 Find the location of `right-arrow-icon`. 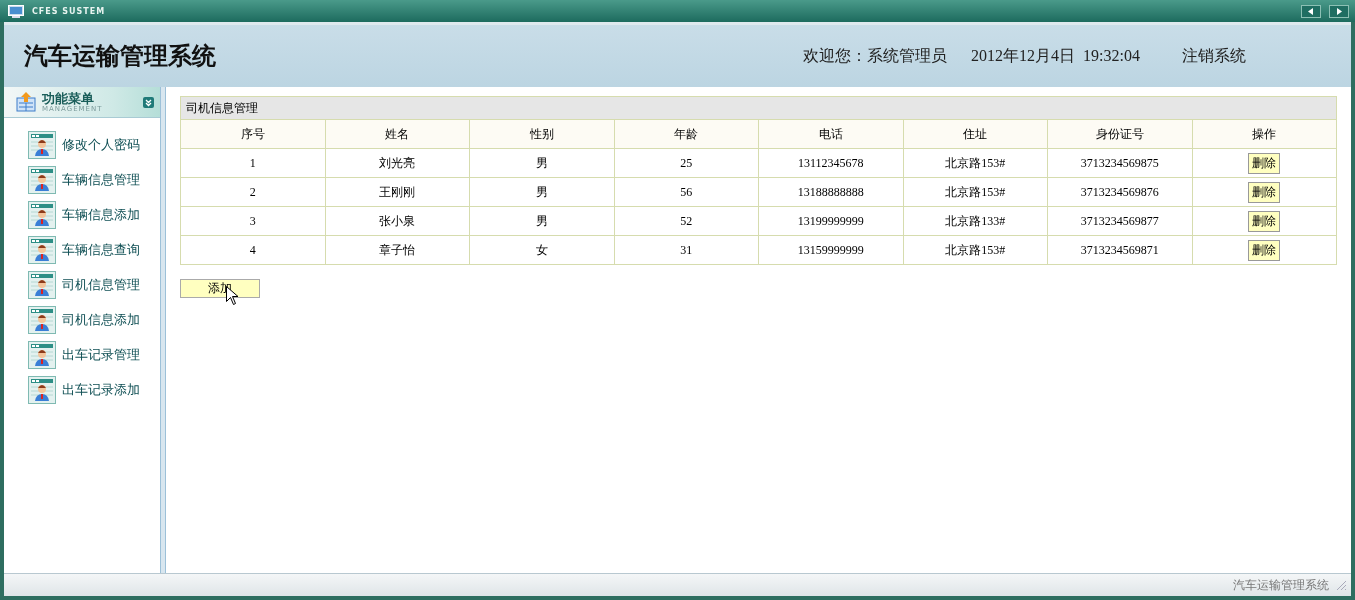

right-arrow-icon is located at coordinates (1339, 11).